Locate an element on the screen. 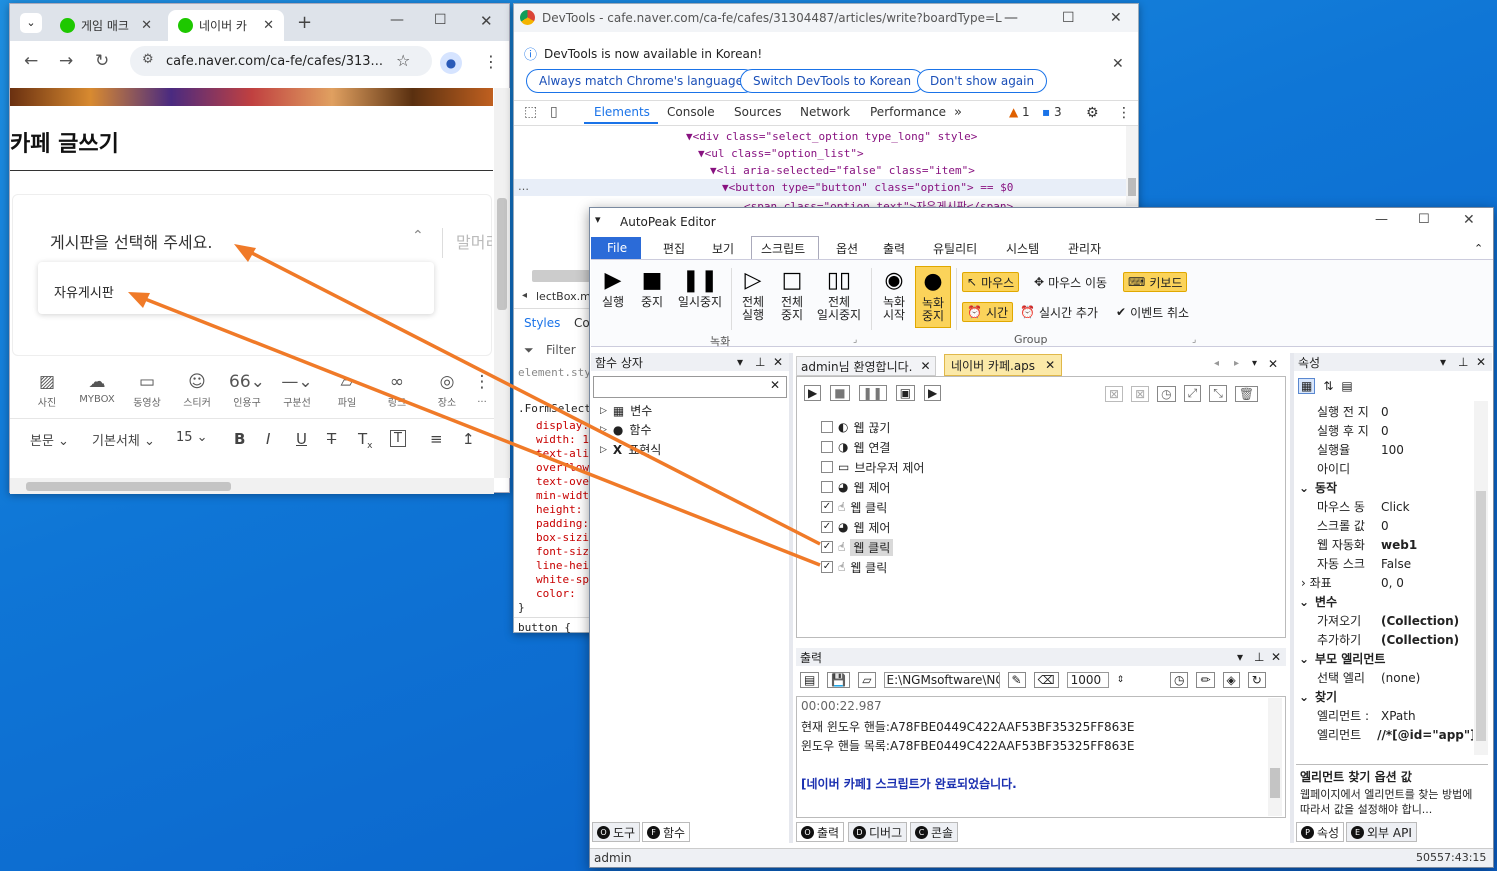 The height and width of the screenshot is (871, 1497). tab-naver-cafe: 네이버 카 ✕ is located at coordinates (226, 25).